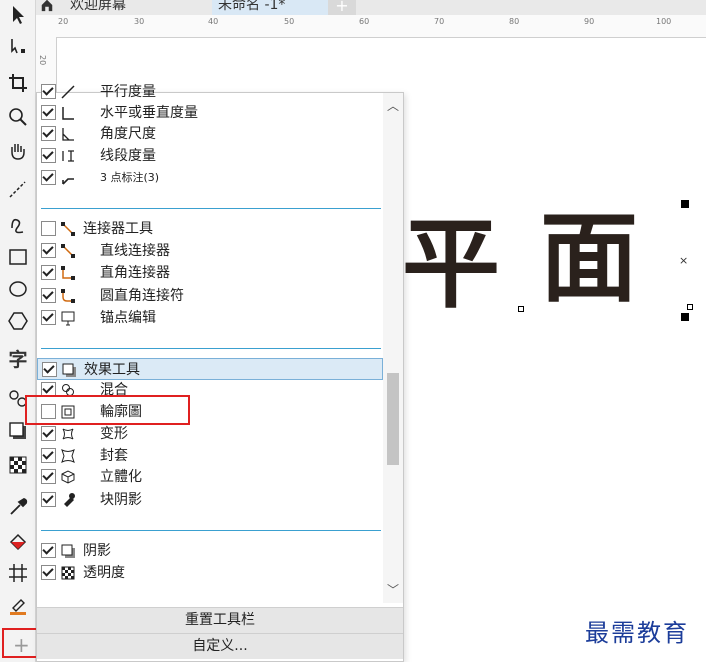 Image resolution: width=706 pixels, height=662 pixels. Describe the element at coordinates (210, 134) in the screenshot. I see `panel-row: 角度尺度` at that location.